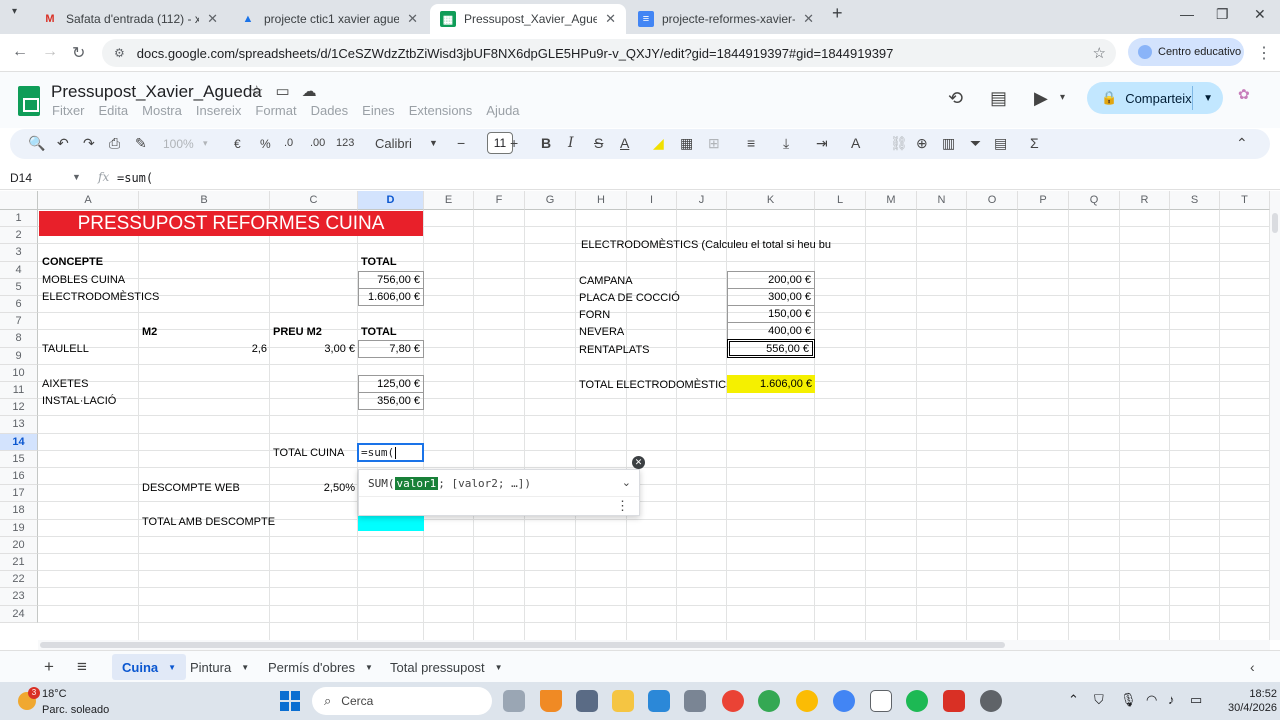  What do you see at coordinates (50, 52) in the screenshot?
I see `forward-icon: →` at bounding box center [50, 52].